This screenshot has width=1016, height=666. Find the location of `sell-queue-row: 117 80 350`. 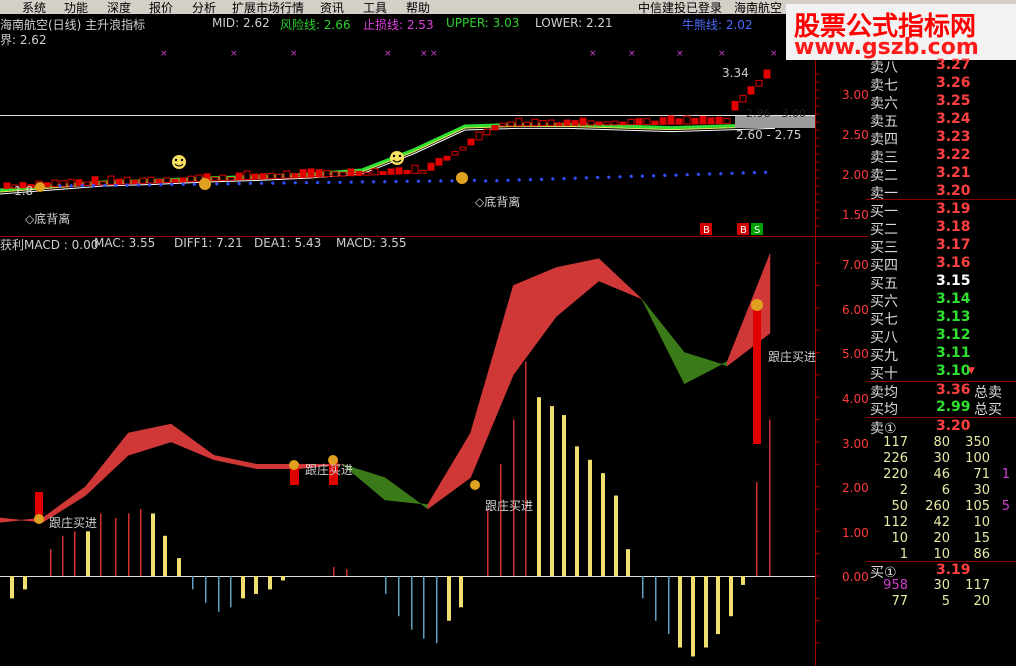

sell-queue-row: 117 80 350 is located at coordinates (942, 443).